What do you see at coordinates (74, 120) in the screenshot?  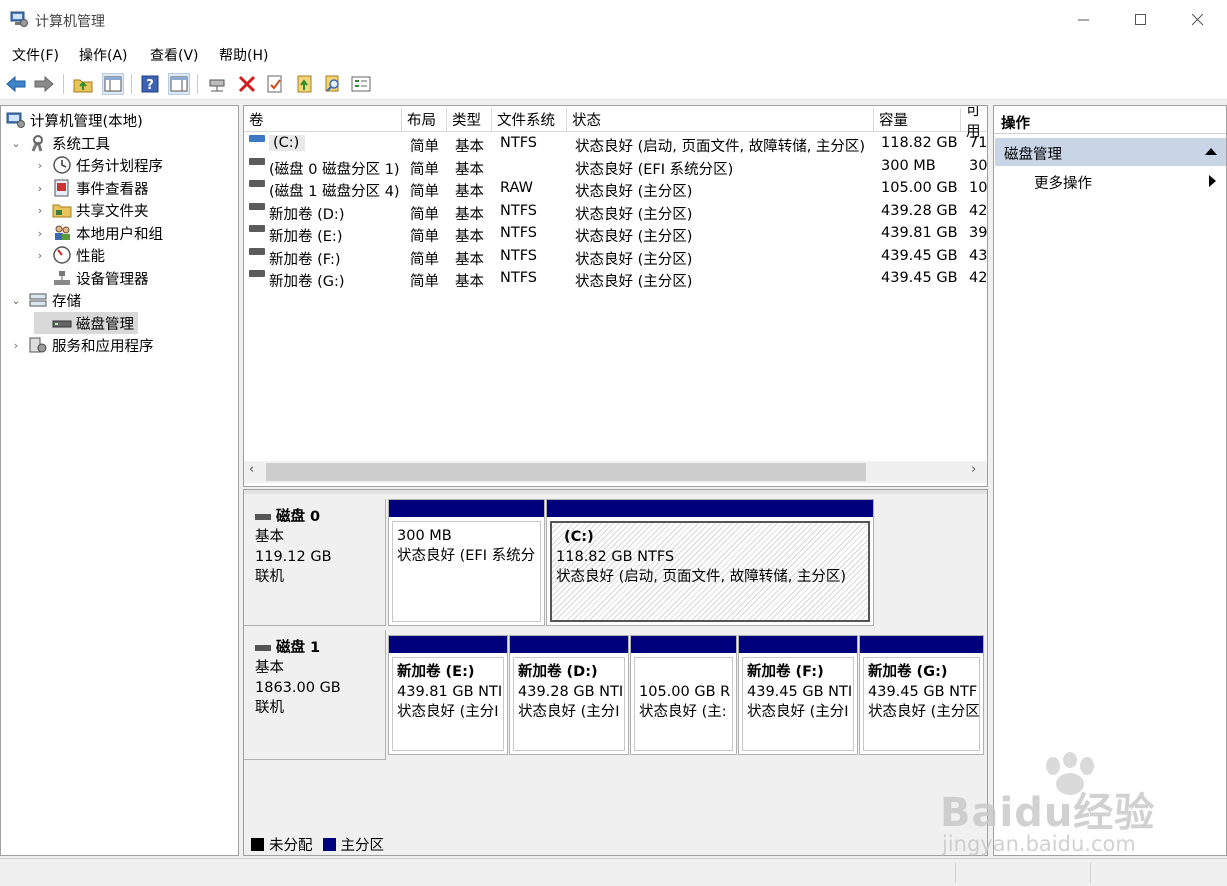 I see `tree-item-root: 计算机管理(本地)` at bounding box center [74, 120].